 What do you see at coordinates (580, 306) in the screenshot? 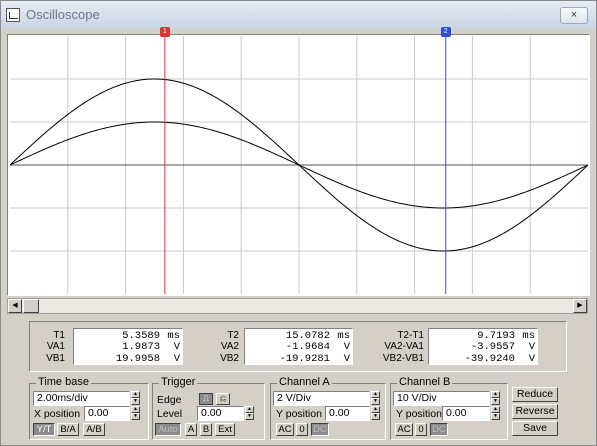
I see `scroll-right-icon: ▶` at bounding box center [580, 306].